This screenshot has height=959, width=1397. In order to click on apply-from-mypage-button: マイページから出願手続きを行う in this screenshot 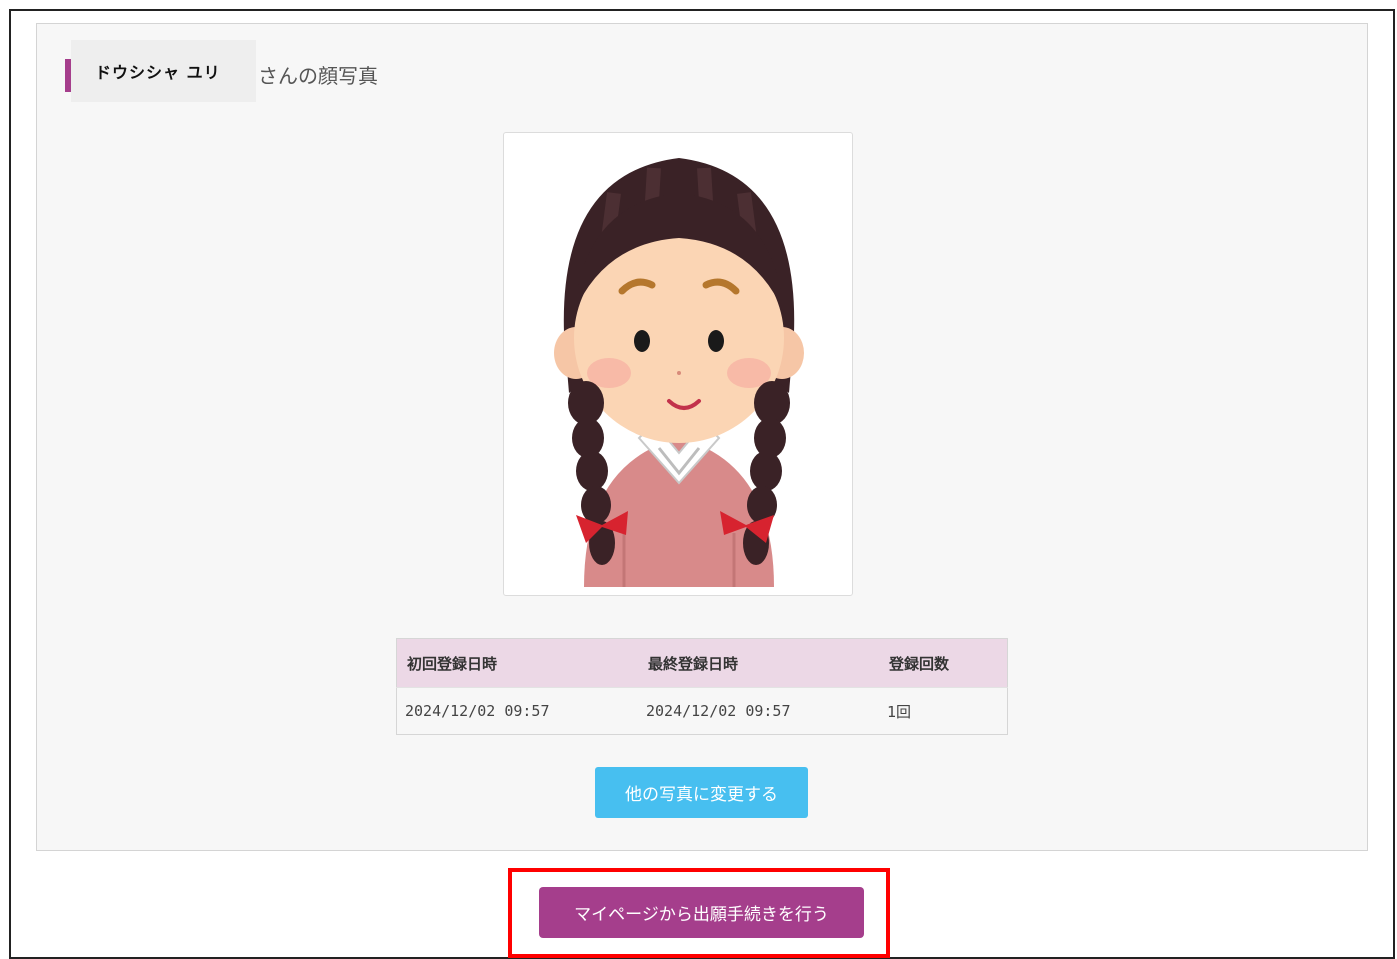, I will do `click(701, 912)`.